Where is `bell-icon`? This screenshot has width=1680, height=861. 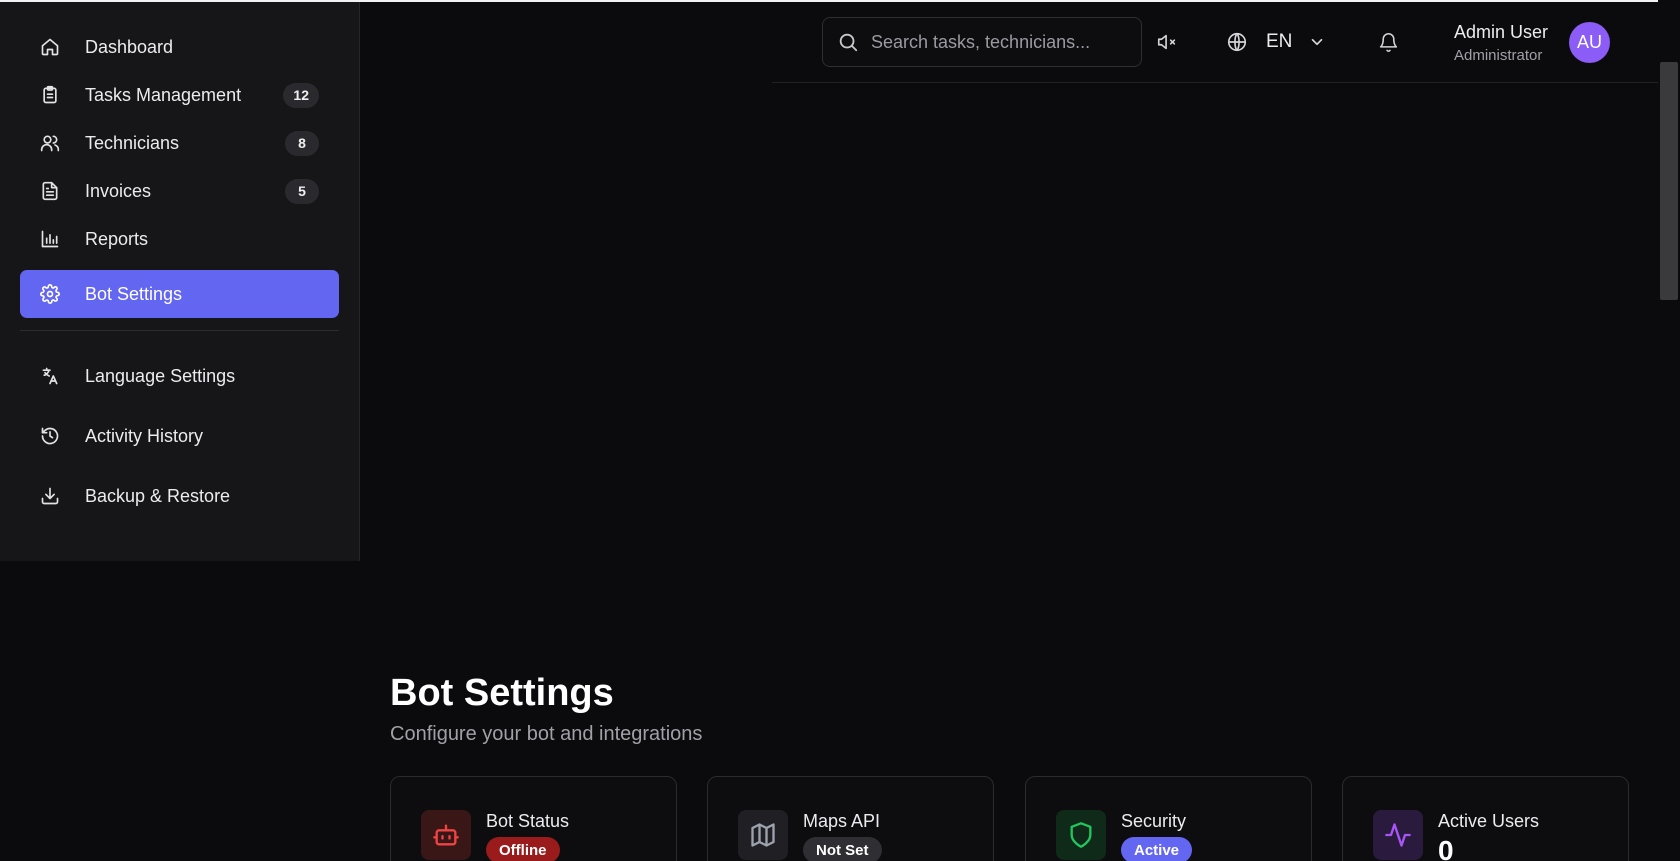
bell-icon is located at coordinates (1388, 42).